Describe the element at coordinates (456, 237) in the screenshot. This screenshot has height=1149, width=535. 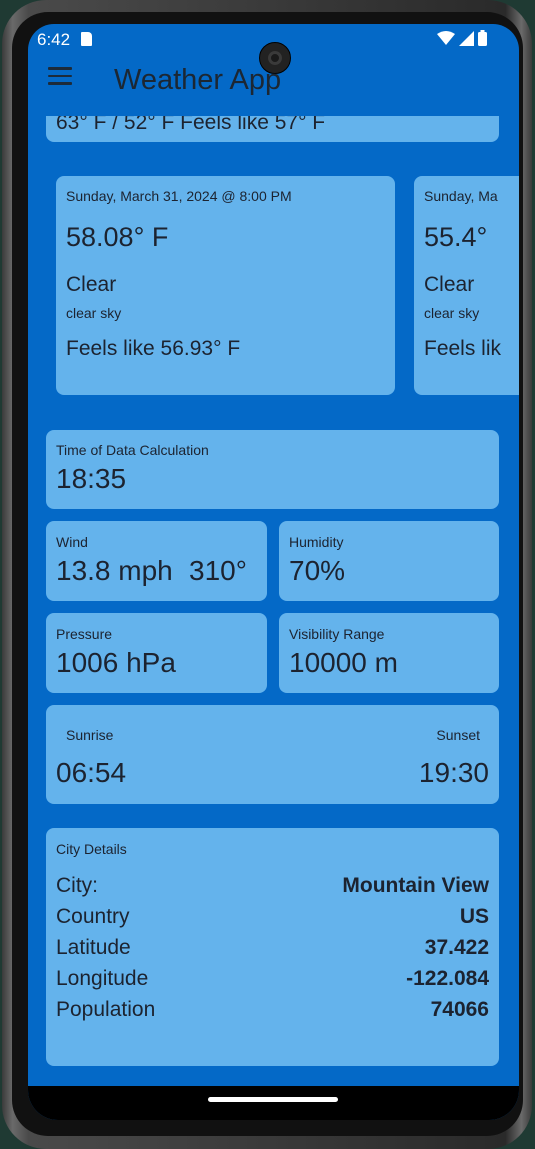
I see `forecast-temp: 55.4°` at that location.